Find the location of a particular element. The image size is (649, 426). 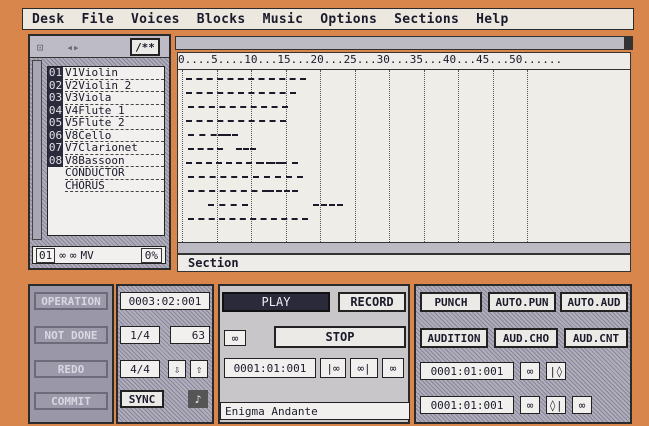

section-label: Section is located at coordinates (404, 263).